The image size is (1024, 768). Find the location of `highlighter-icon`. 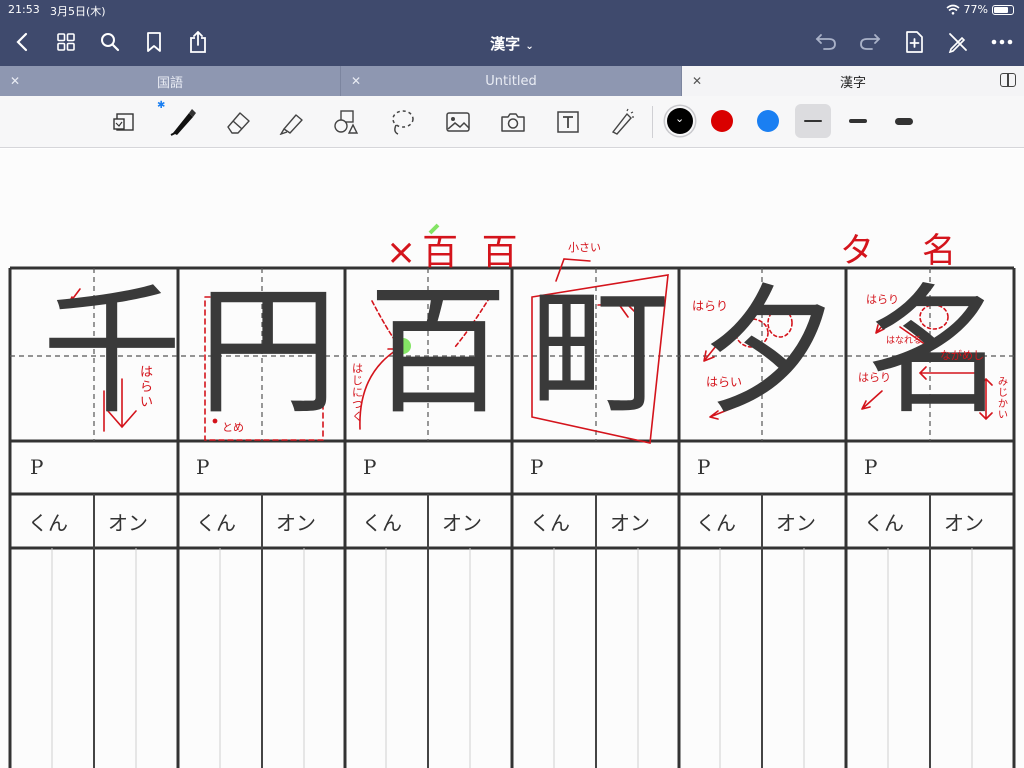

highlighter-icon is located at coordinates (291, 124).